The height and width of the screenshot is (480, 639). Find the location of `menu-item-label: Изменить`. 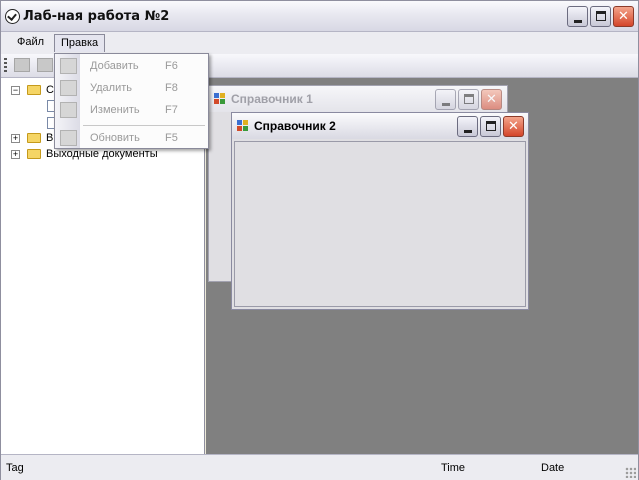

menu-item-label: Изменить is located at coordinates (115, 110).